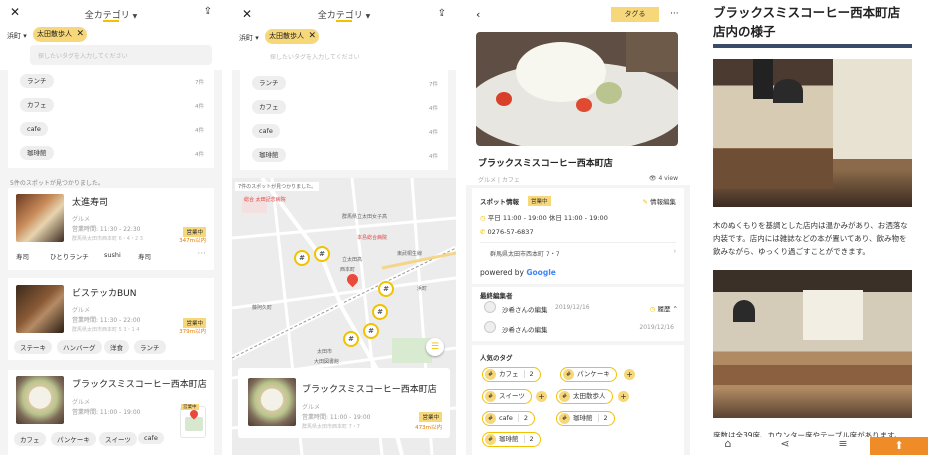 This screenshot has height=455, width=928. I want to click on spot-tag: カフェ, so click(30, 439).